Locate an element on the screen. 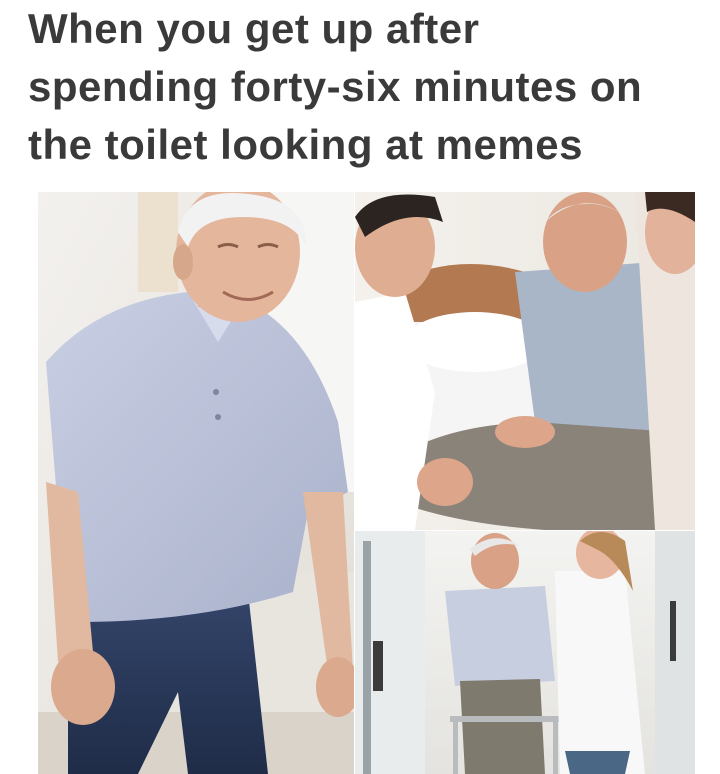 The height and width of the screenshot is (774, 720). photo-man-with-walker-illustration is located at coordinates (525, 652).